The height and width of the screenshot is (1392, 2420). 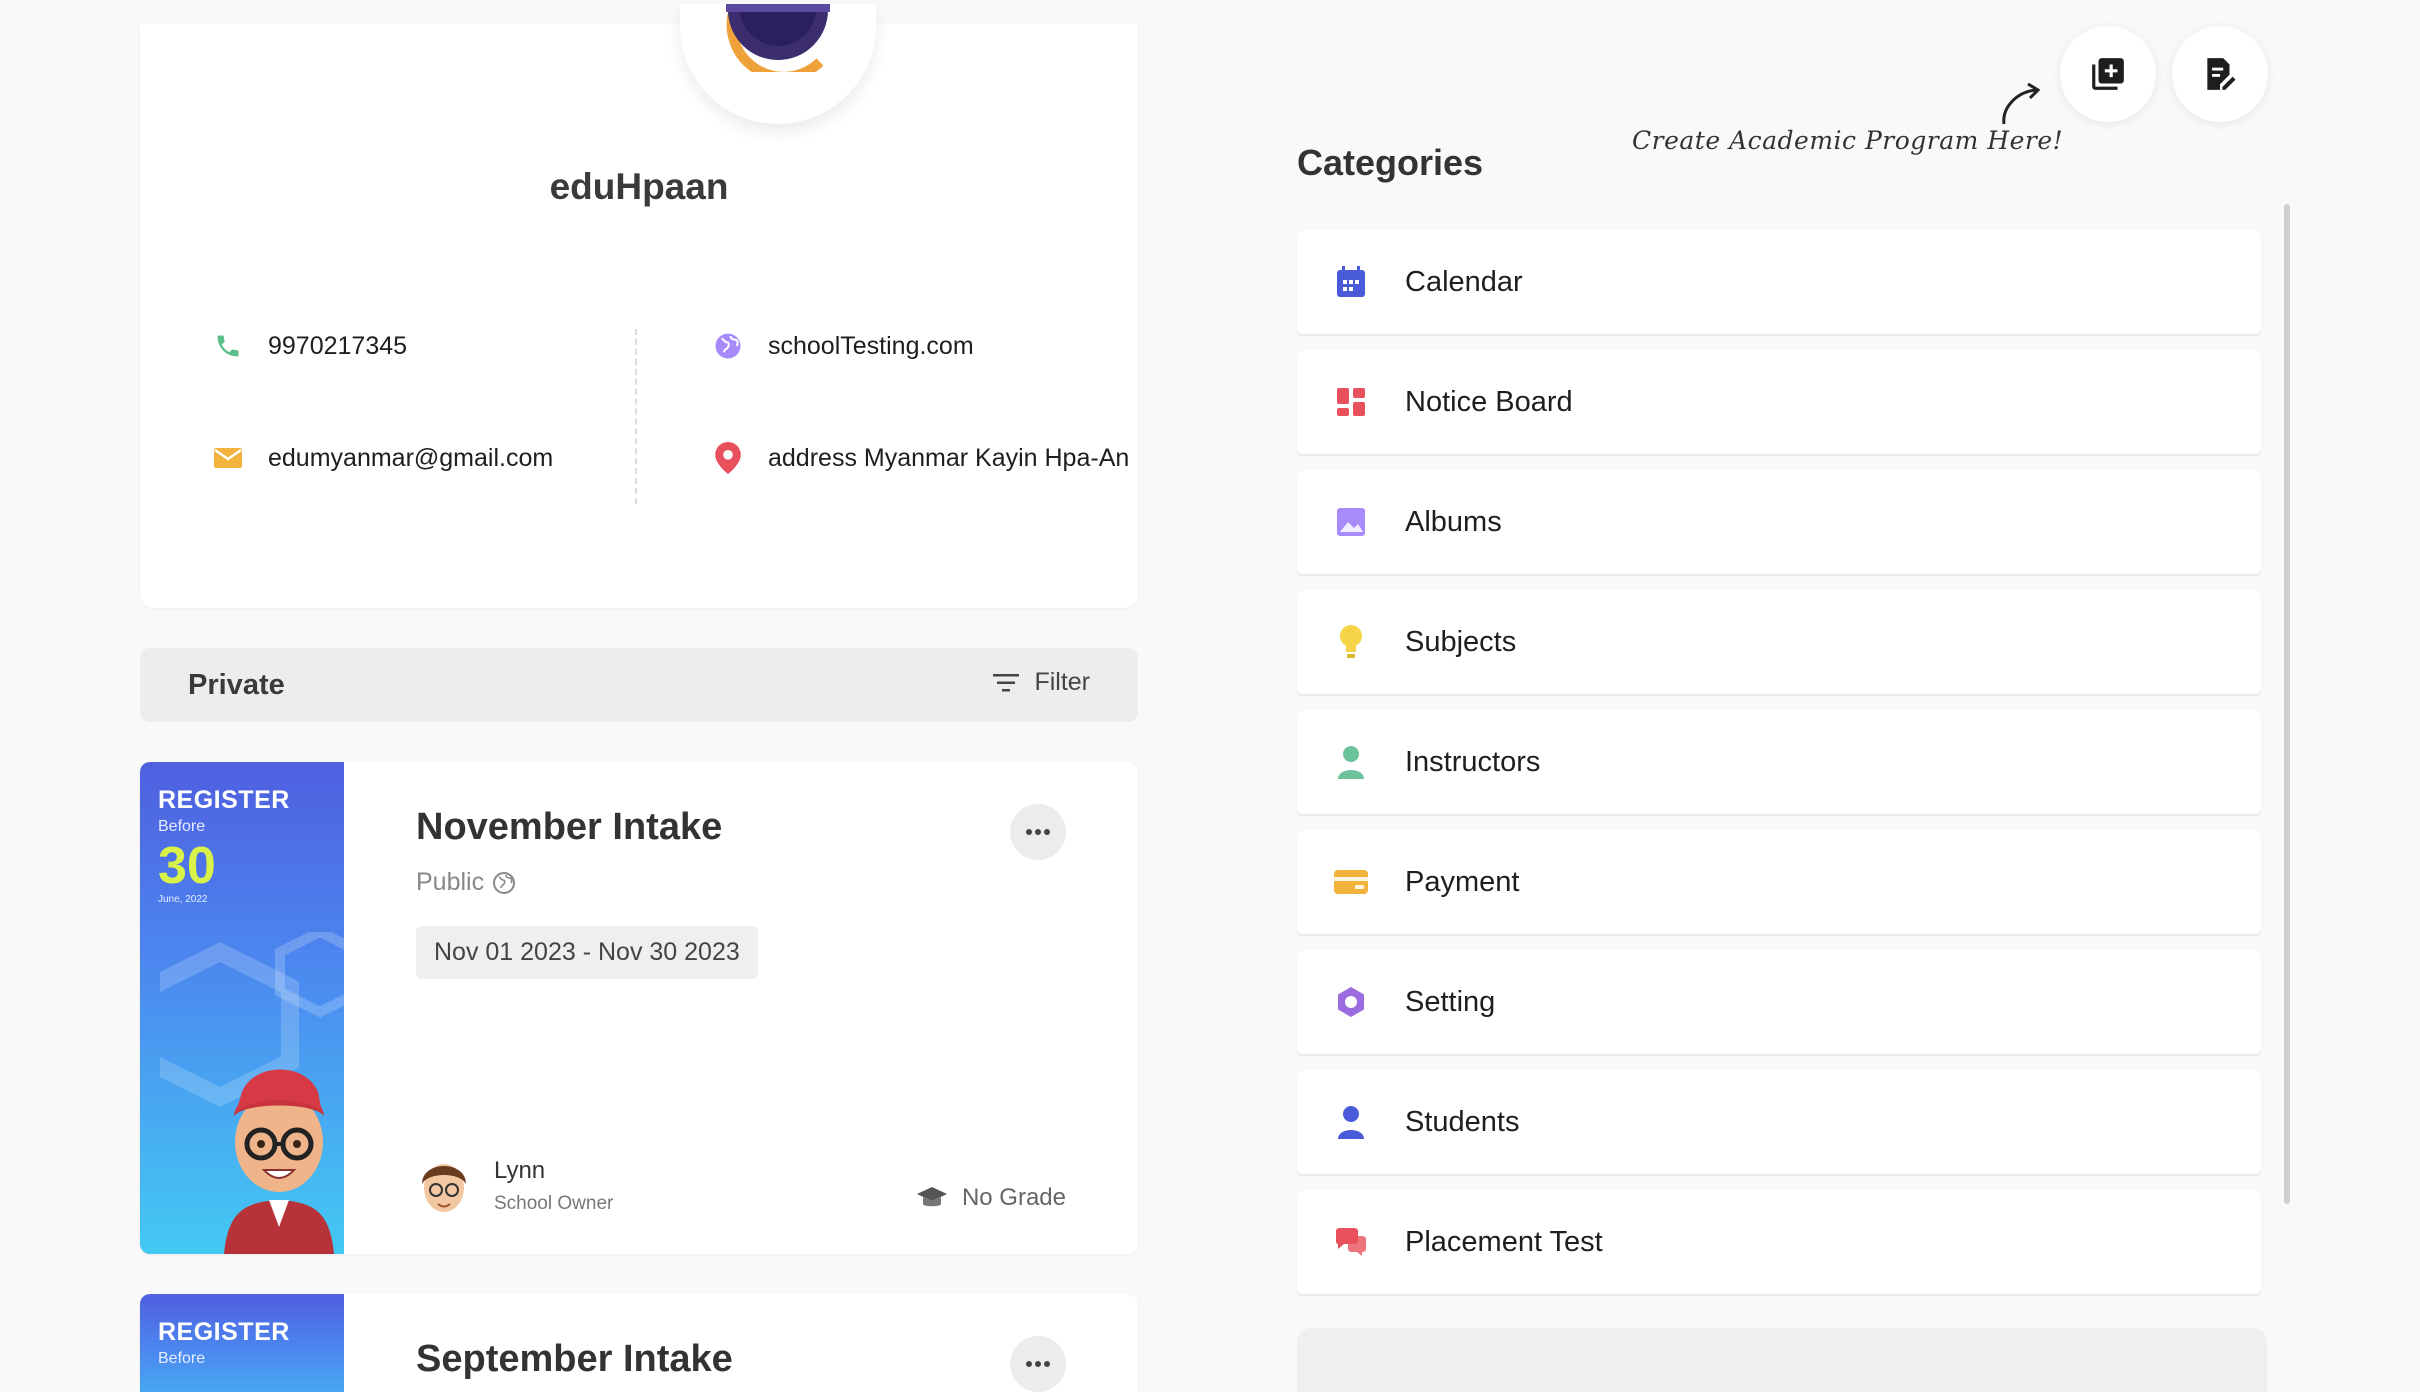 I want to click on phone-contact: 9970217345, so click(x=309, y=346).